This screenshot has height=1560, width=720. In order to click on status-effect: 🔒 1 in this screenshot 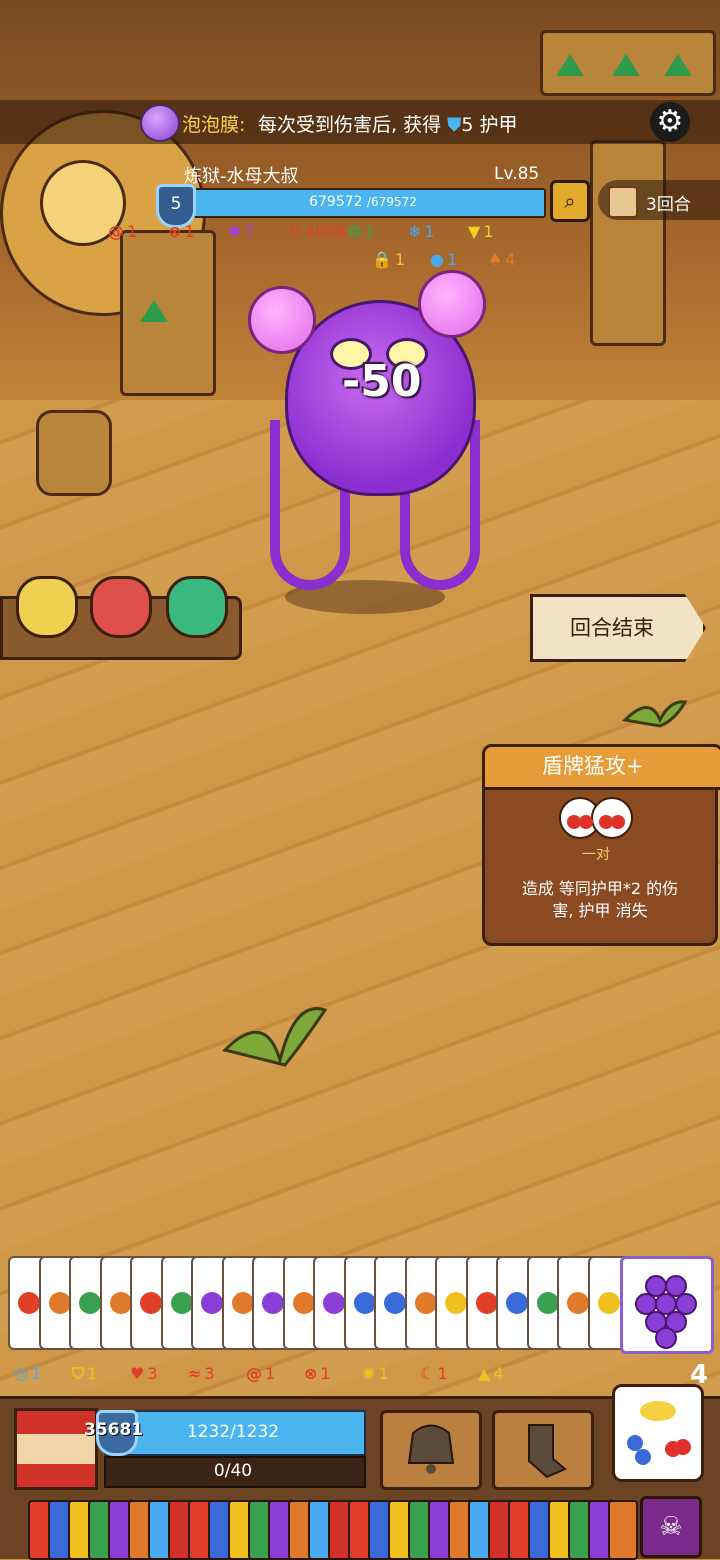, I will do `click(388, 259)`.